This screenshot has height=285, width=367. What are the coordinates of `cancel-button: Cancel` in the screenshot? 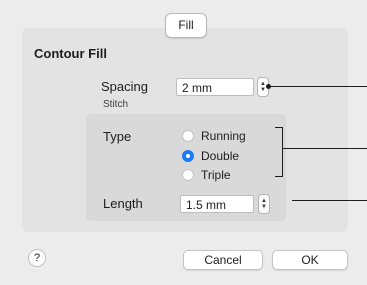 It's located at (223, 260).